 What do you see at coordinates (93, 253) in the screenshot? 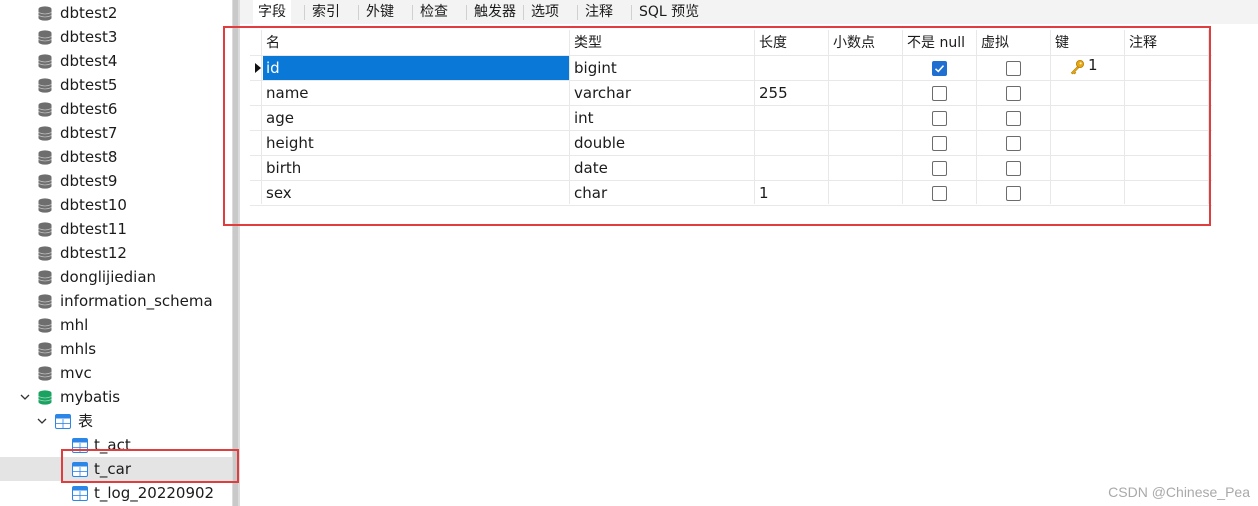
I see `tree-item-label: dbtest12` at bounding box center [93, 253].